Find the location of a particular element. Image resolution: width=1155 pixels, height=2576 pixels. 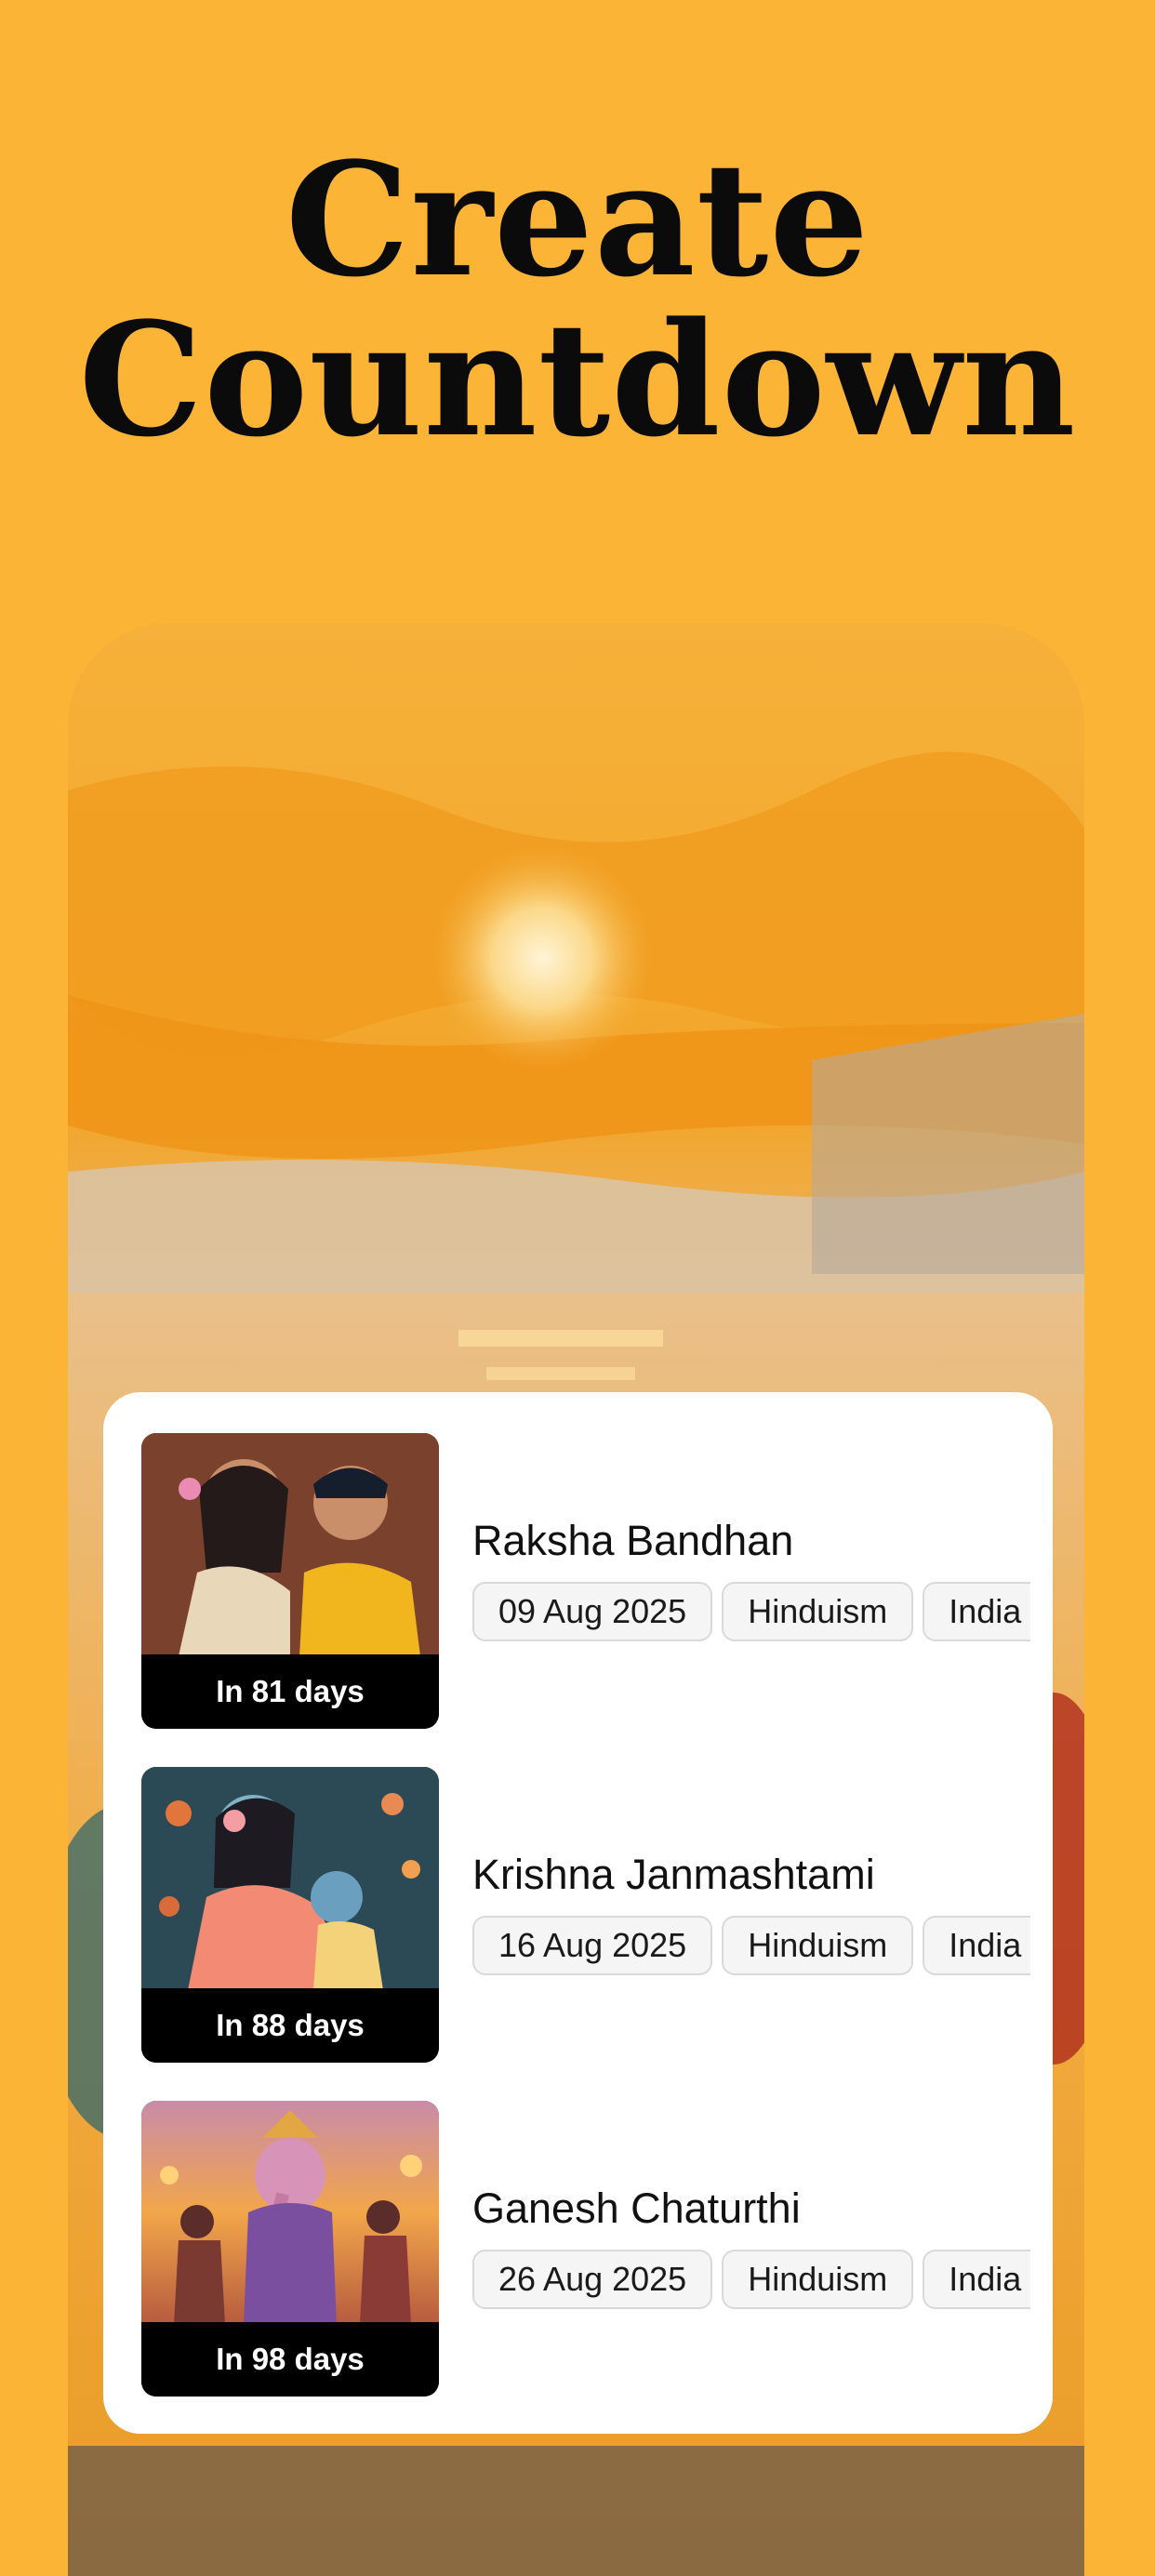

event-tags: 16 Aug 2025 Hinduism India is located at coordinates (751, 1948).